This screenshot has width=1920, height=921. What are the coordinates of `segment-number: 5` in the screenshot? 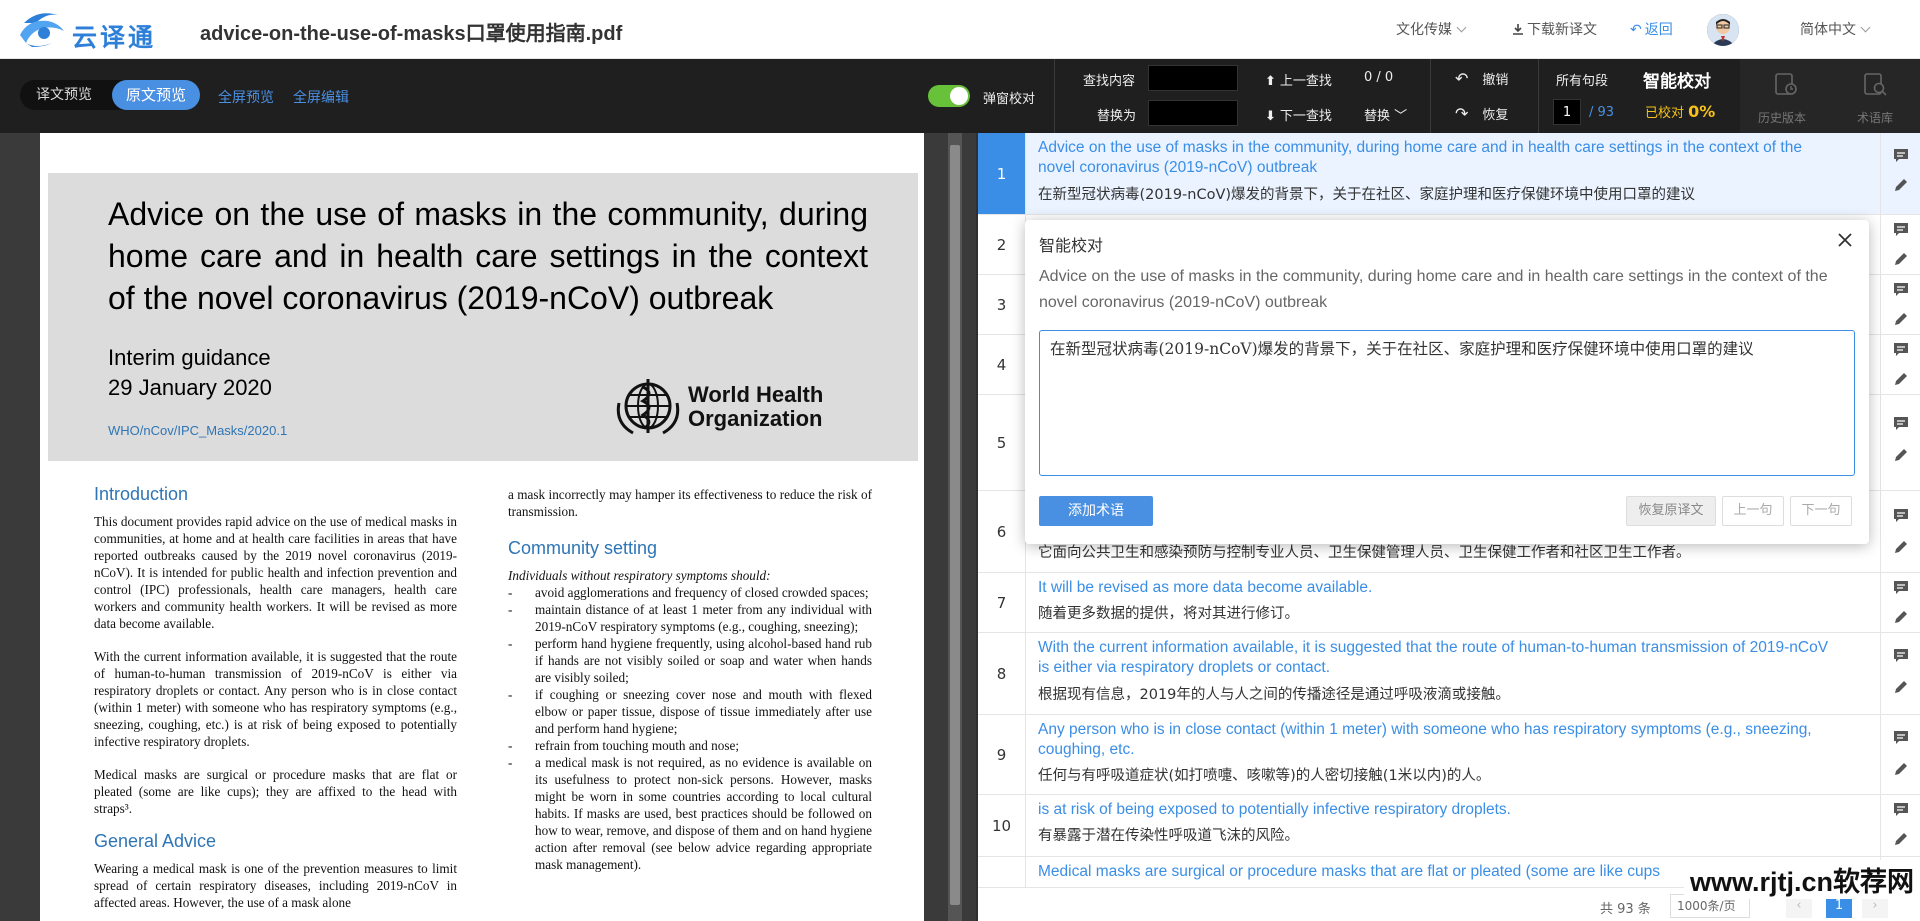 It's located at (1002, 442).